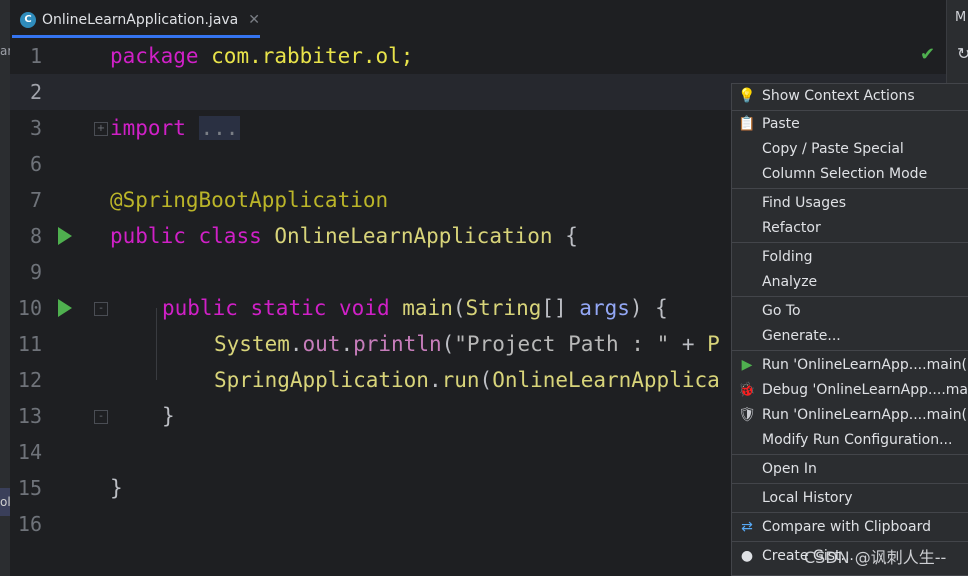 The image size is (968, 576). I want to click on left-panel-selected-fragment: oli, so click(5, 502).